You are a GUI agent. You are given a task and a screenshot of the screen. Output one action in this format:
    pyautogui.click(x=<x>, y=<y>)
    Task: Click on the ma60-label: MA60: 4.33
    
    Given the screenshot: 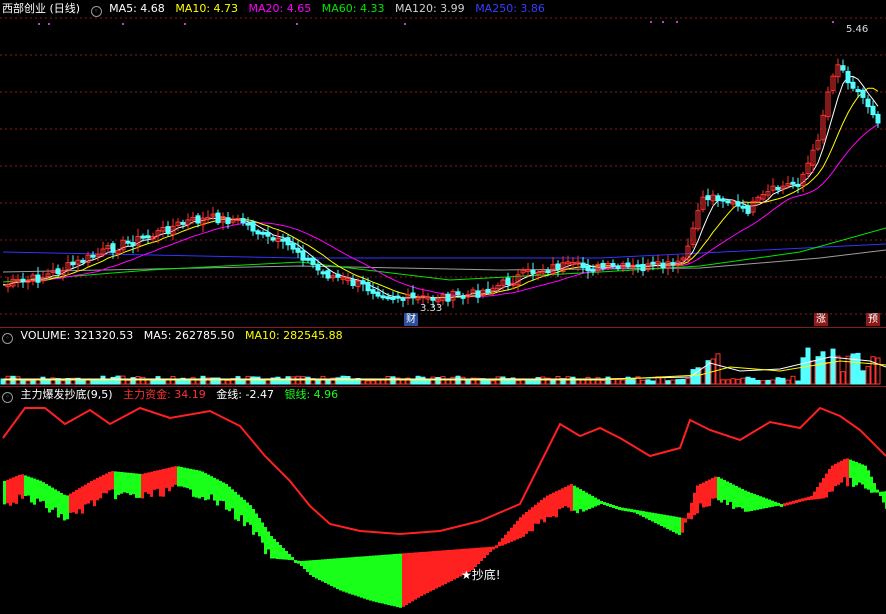 What is the action you would take?
    pyautogui.click(x=353, y=8)
    